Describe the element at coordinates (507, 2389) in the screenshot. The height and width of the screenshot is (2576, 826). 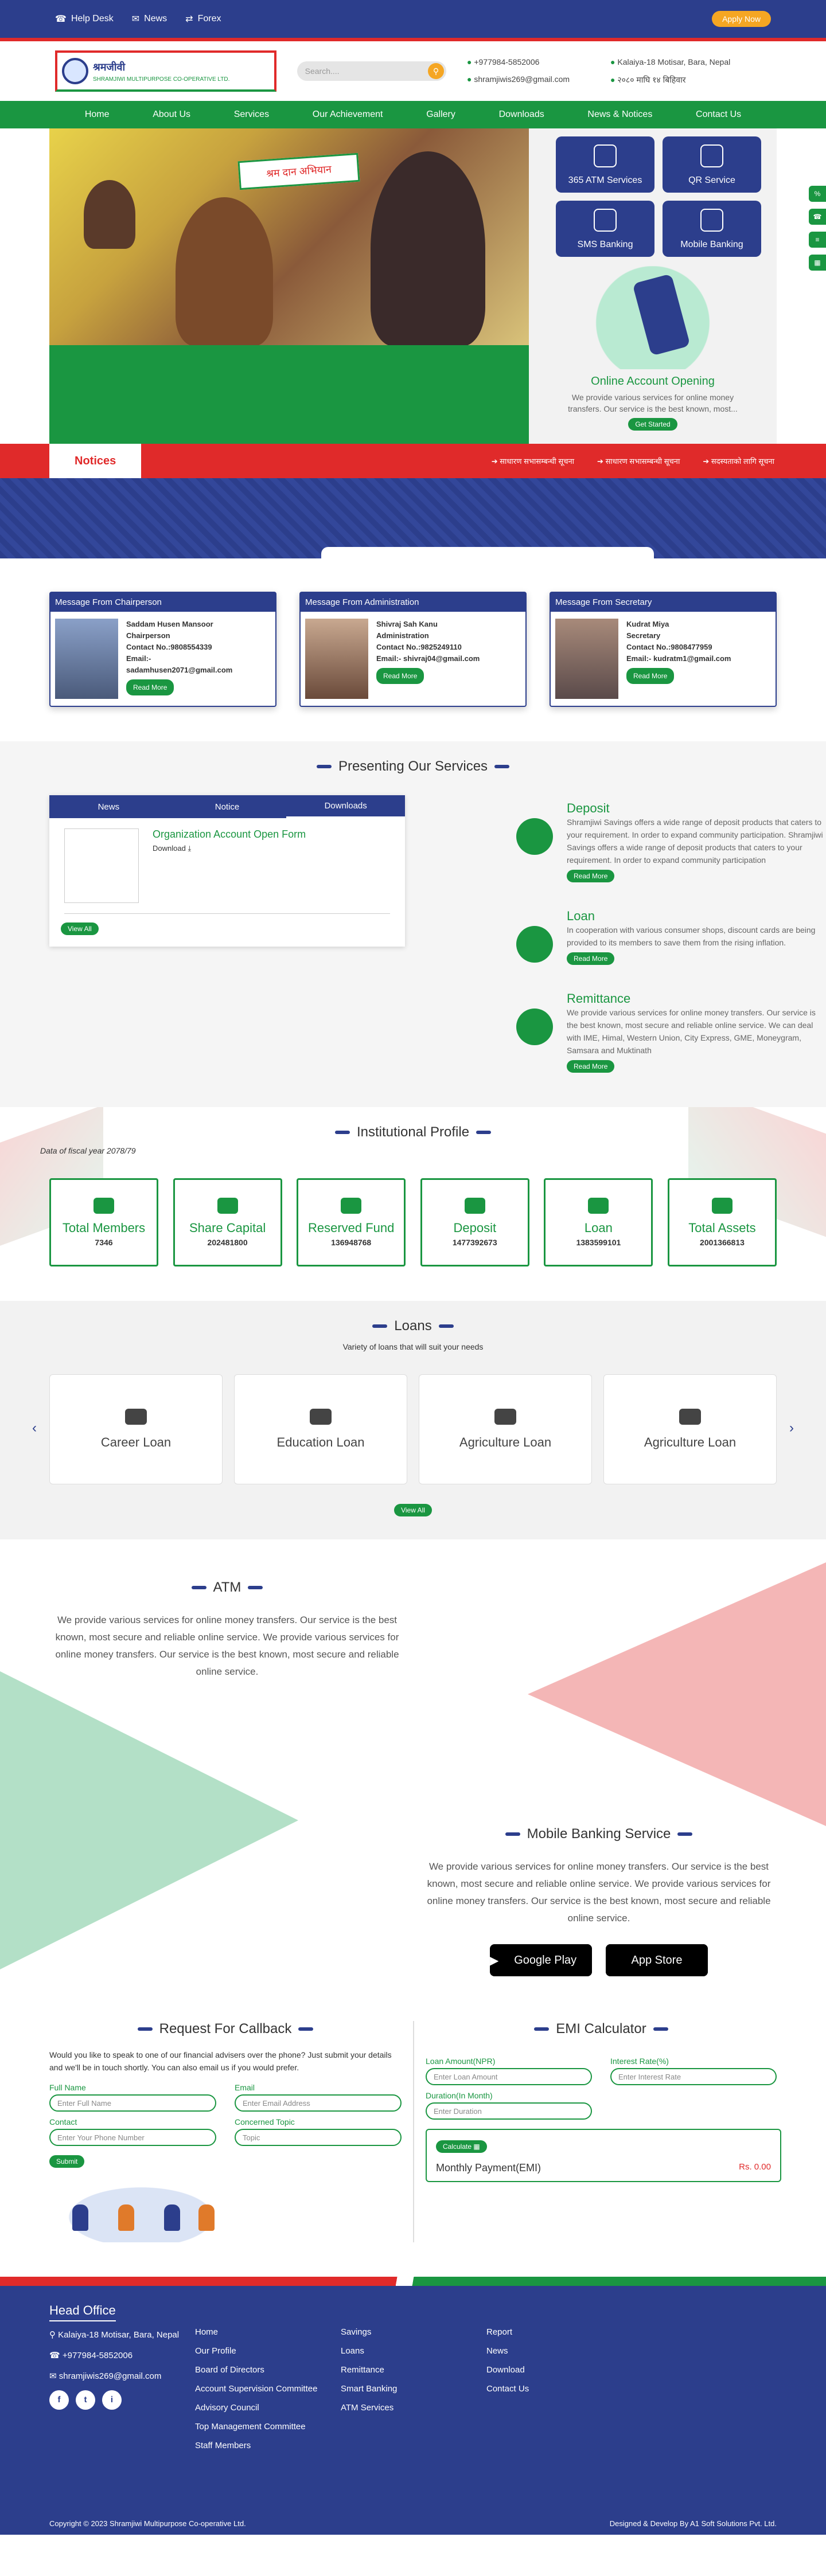
I see `footer-link: Contact Us` at that location.